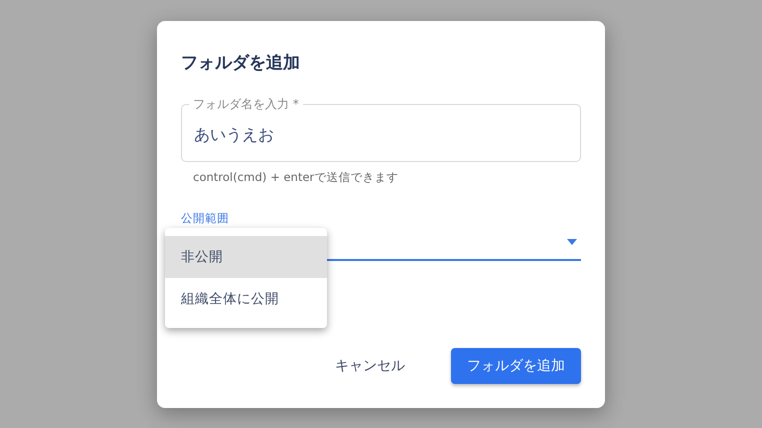 This screenshot has height=428, width=762. I want to click on cancel-button: キャンセル, so click(370, 366).